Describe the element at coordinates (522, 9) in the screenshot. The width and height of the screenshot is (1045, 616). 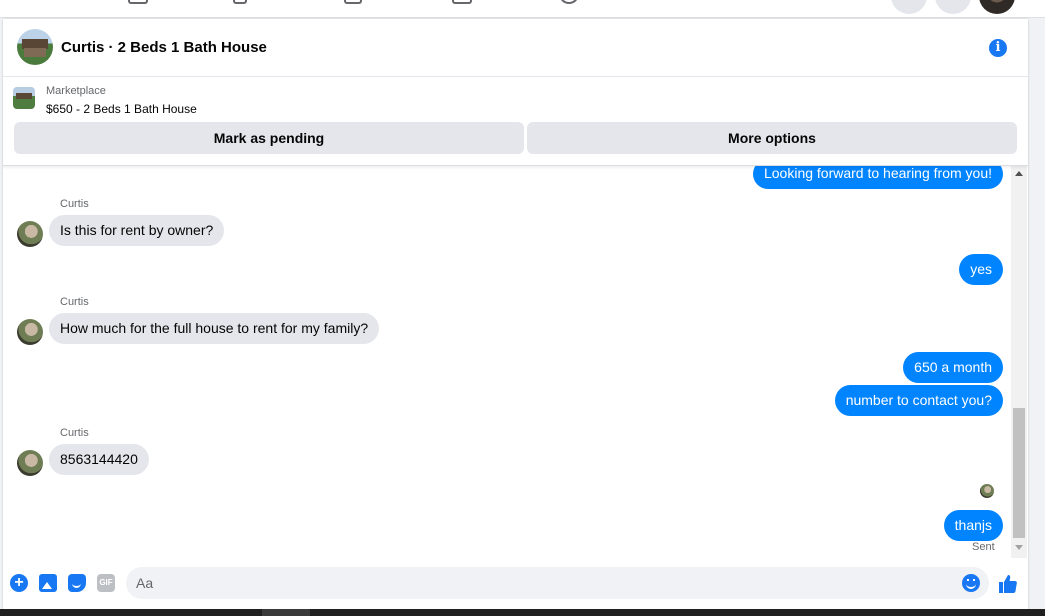
I see `top-navigation-bar` at that location.